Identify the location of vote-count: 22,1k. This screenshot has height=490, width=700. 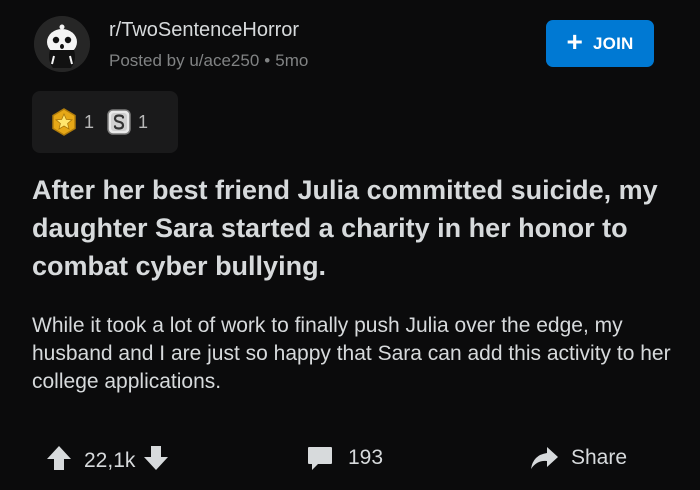
(110, 460).